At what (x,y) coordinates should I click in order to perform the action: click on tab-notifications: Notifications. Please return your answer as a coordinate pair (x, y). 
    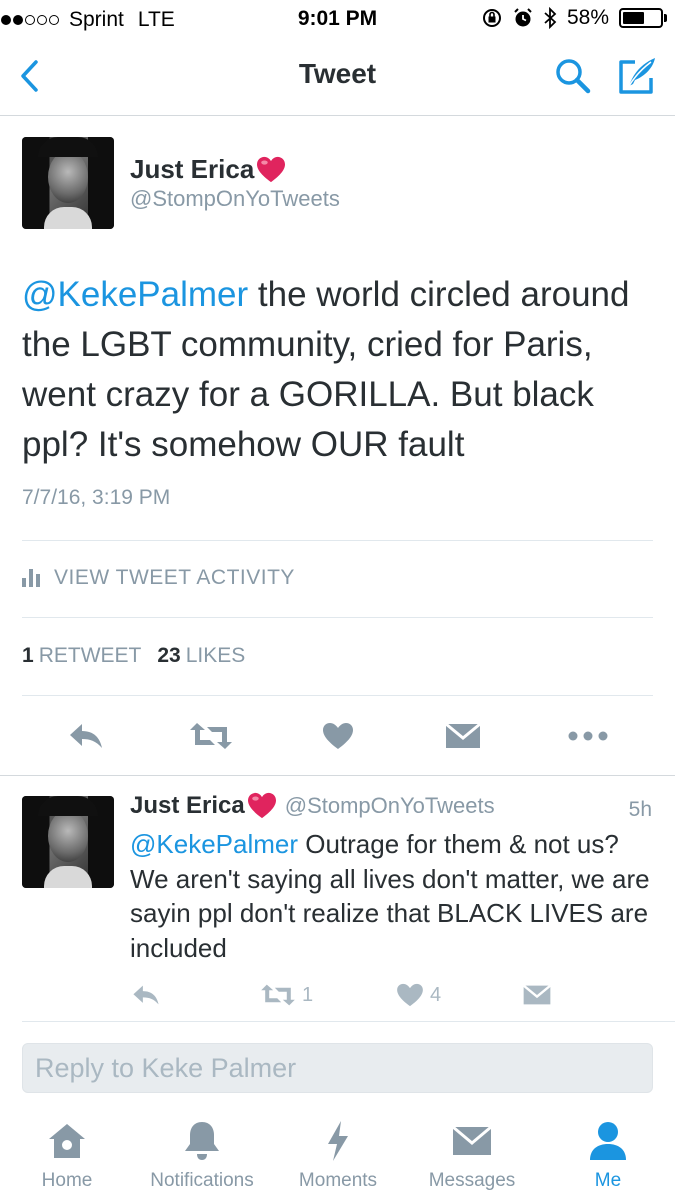
    Looking at the image, I should click on (202, 1156).